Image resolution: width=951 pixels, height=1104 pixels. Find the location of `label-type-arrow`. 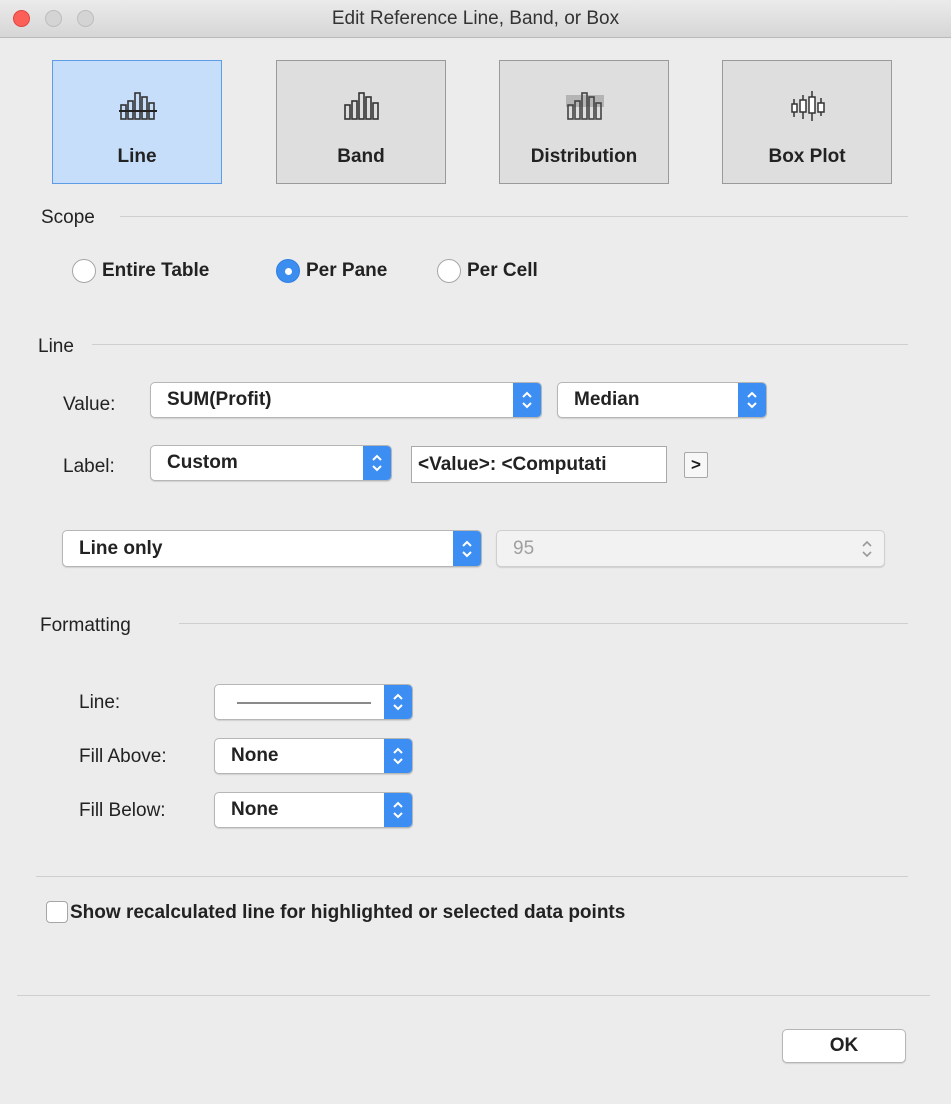

label-type-arrow is located at coordinates (377, 463).